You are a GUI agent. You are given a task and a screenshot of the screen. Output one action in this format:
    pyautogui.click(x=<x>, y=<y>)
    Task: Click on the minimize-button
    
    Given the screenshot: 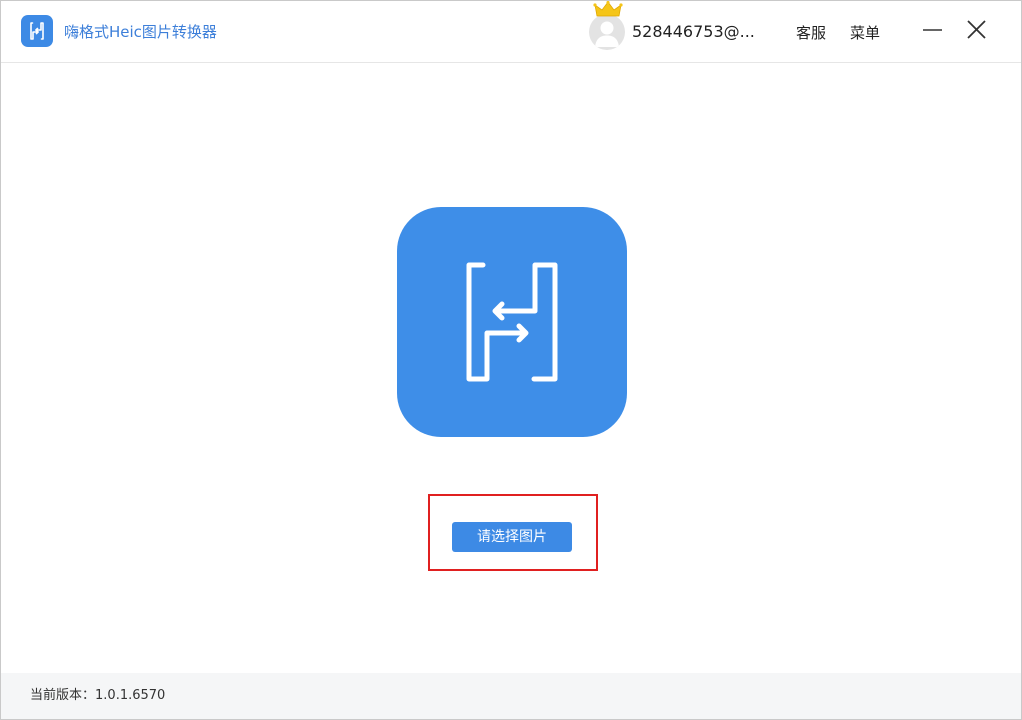 What is the action you would take?
    pyautogui.click(x=933, y=30)
    